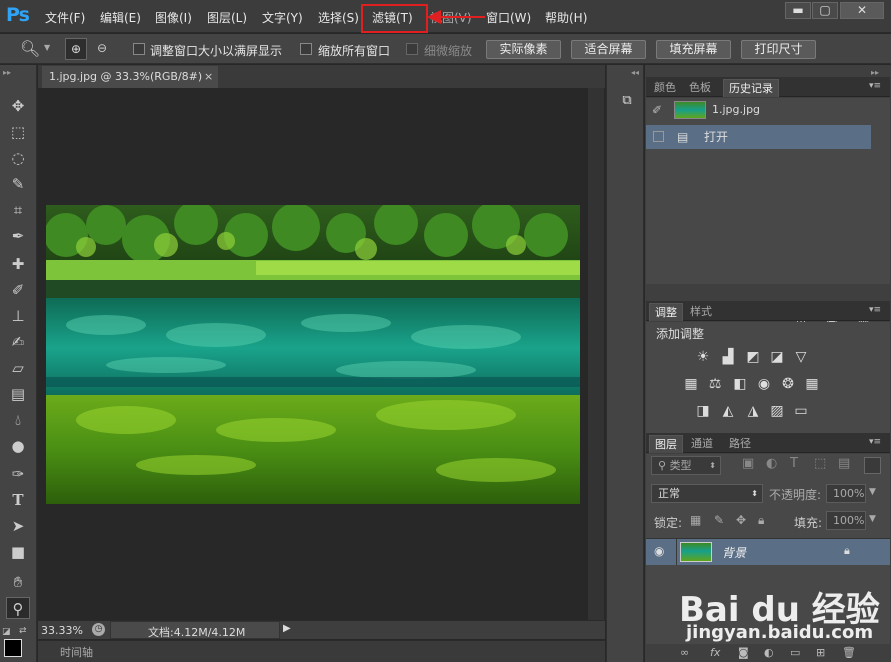  What do you see at coordinates (18, 236) in the screenshot?
I see `eyedropper-tool-icon: ✒` at bounding box center [18, 236].